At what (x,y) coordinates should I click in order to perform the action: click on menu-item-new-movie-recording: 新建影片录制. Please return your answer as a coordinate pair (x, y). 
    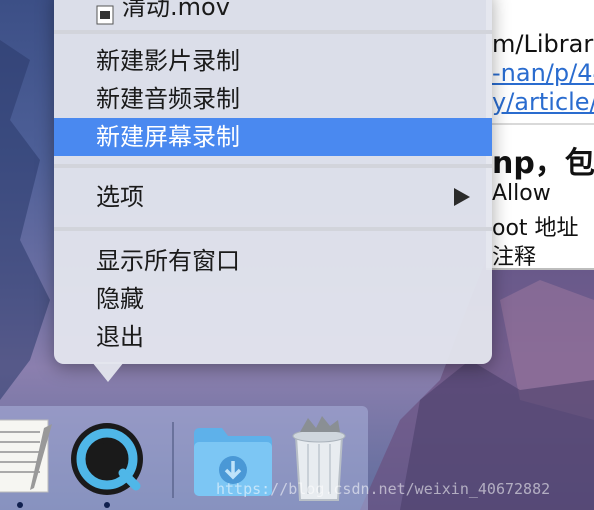
    Looking at the image, I should click on (273, 61).